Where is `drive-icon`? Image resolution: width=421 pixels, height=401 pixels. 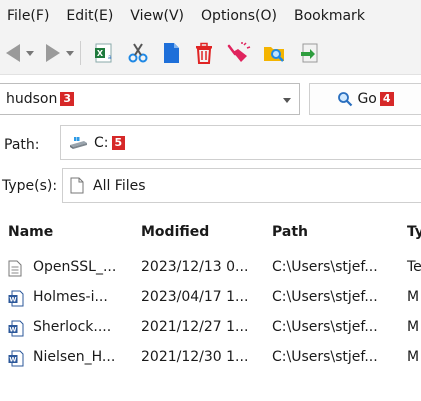
drive-icon is located at coordinates (78, 142).